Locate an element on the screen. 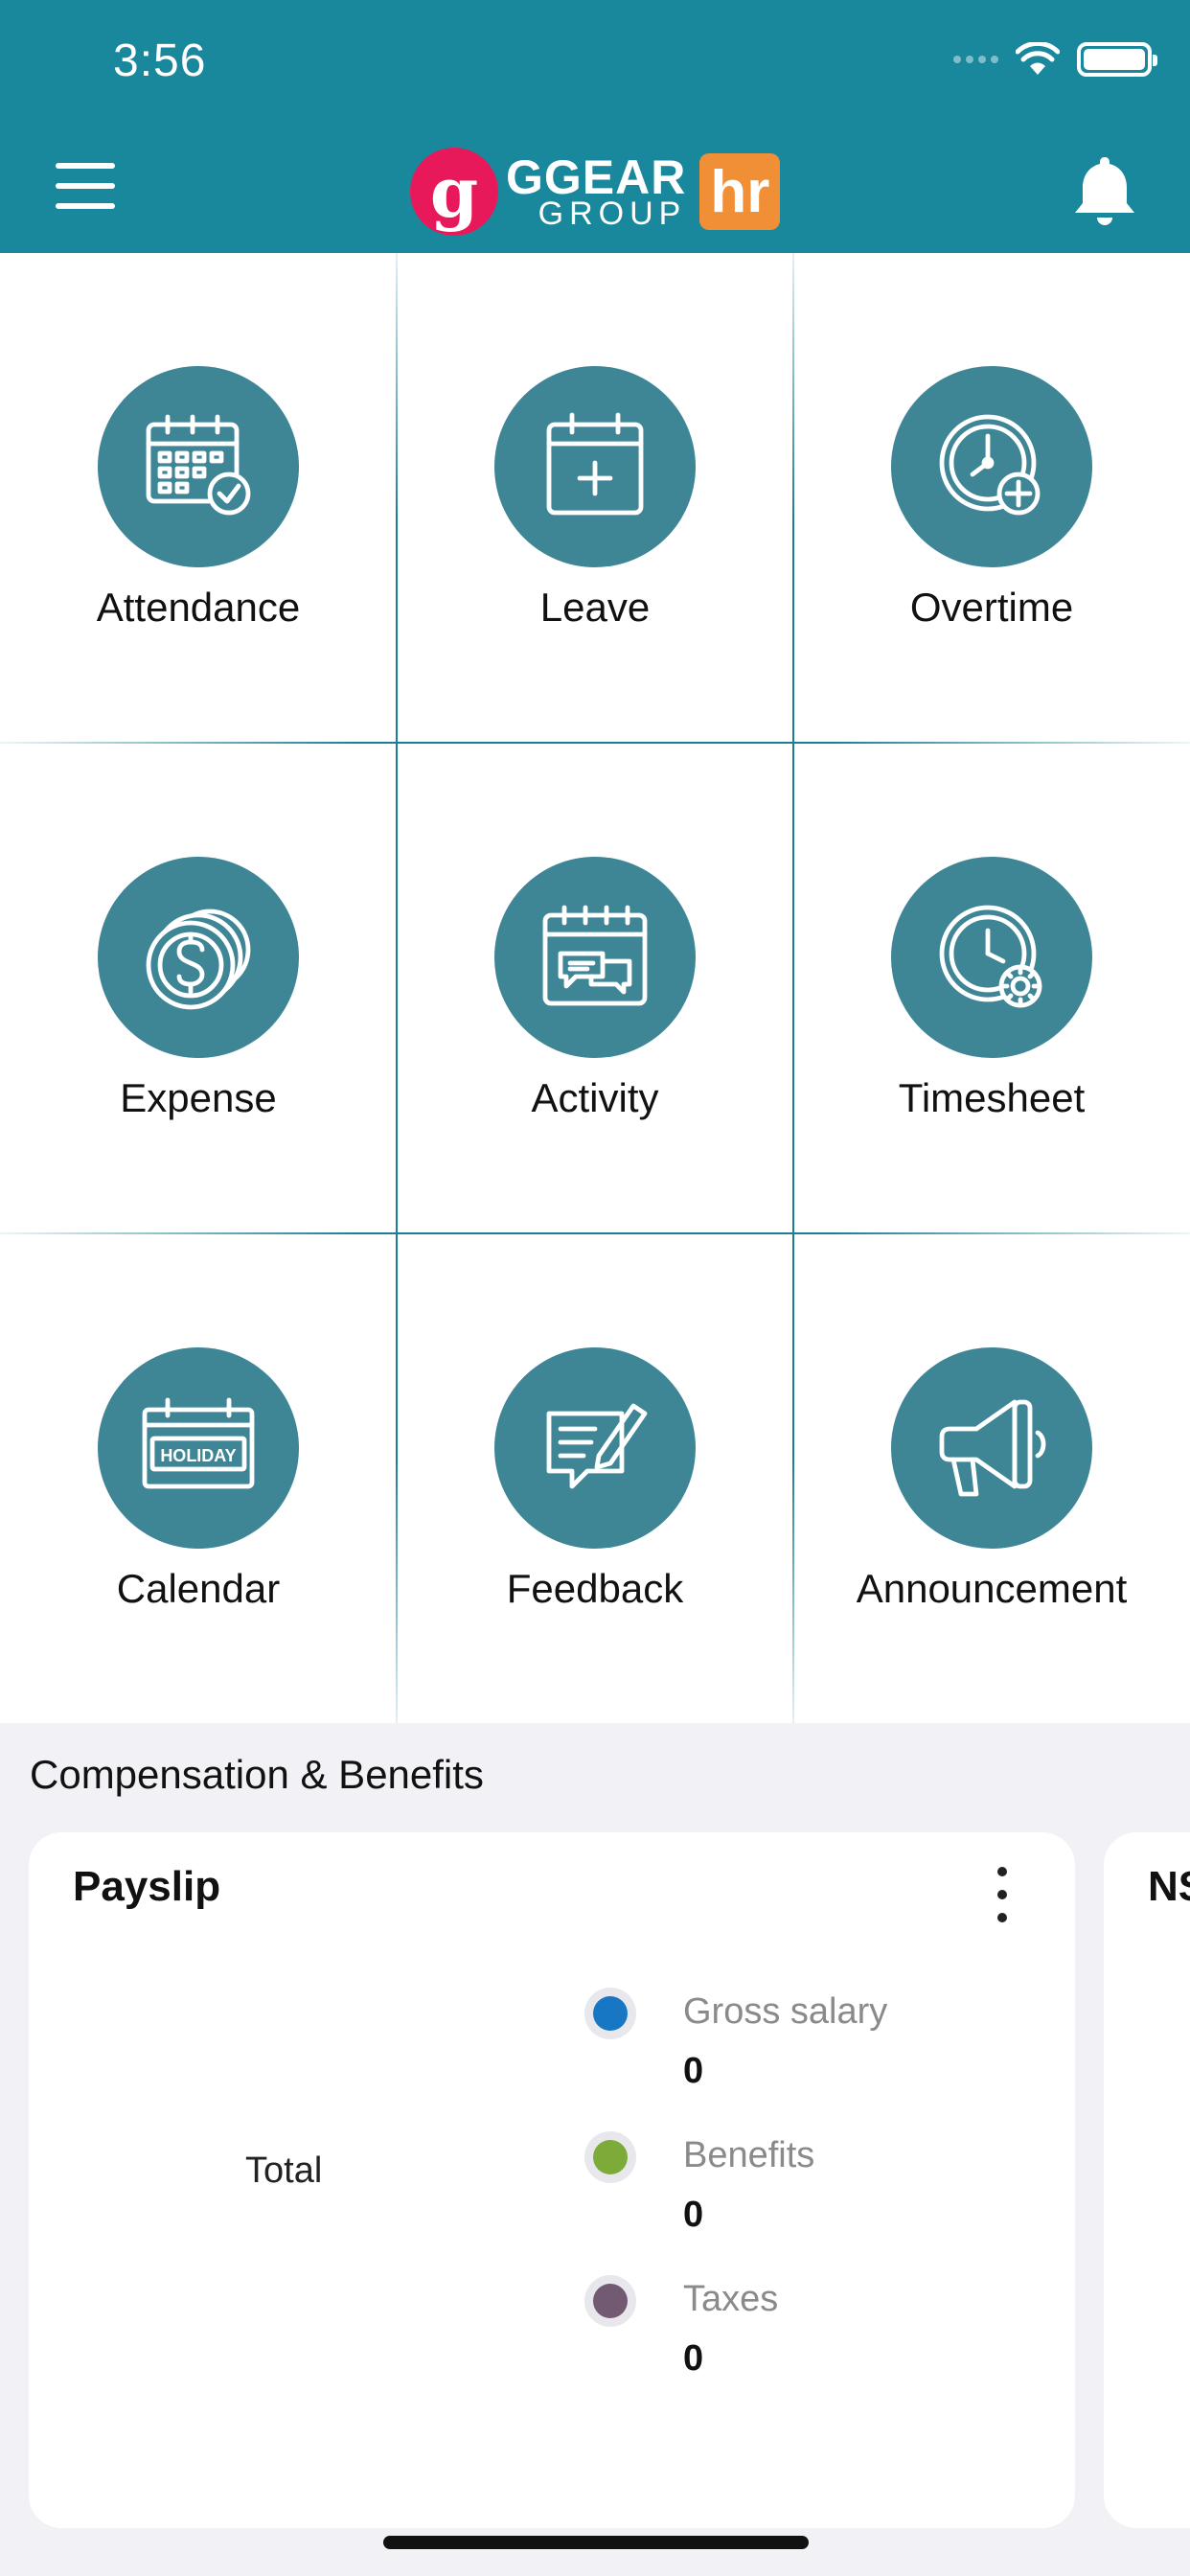 The height and width of the screenshot is (2576, 1190). tile-label: Calendar is located at coordinates (199, 1588).